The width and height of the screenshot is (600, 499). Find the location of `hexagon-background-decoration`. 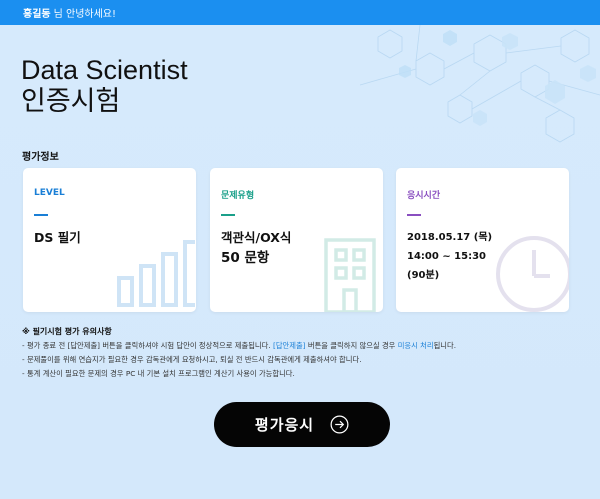

hexagon-background-decoration is located at coordinates (480, 84).